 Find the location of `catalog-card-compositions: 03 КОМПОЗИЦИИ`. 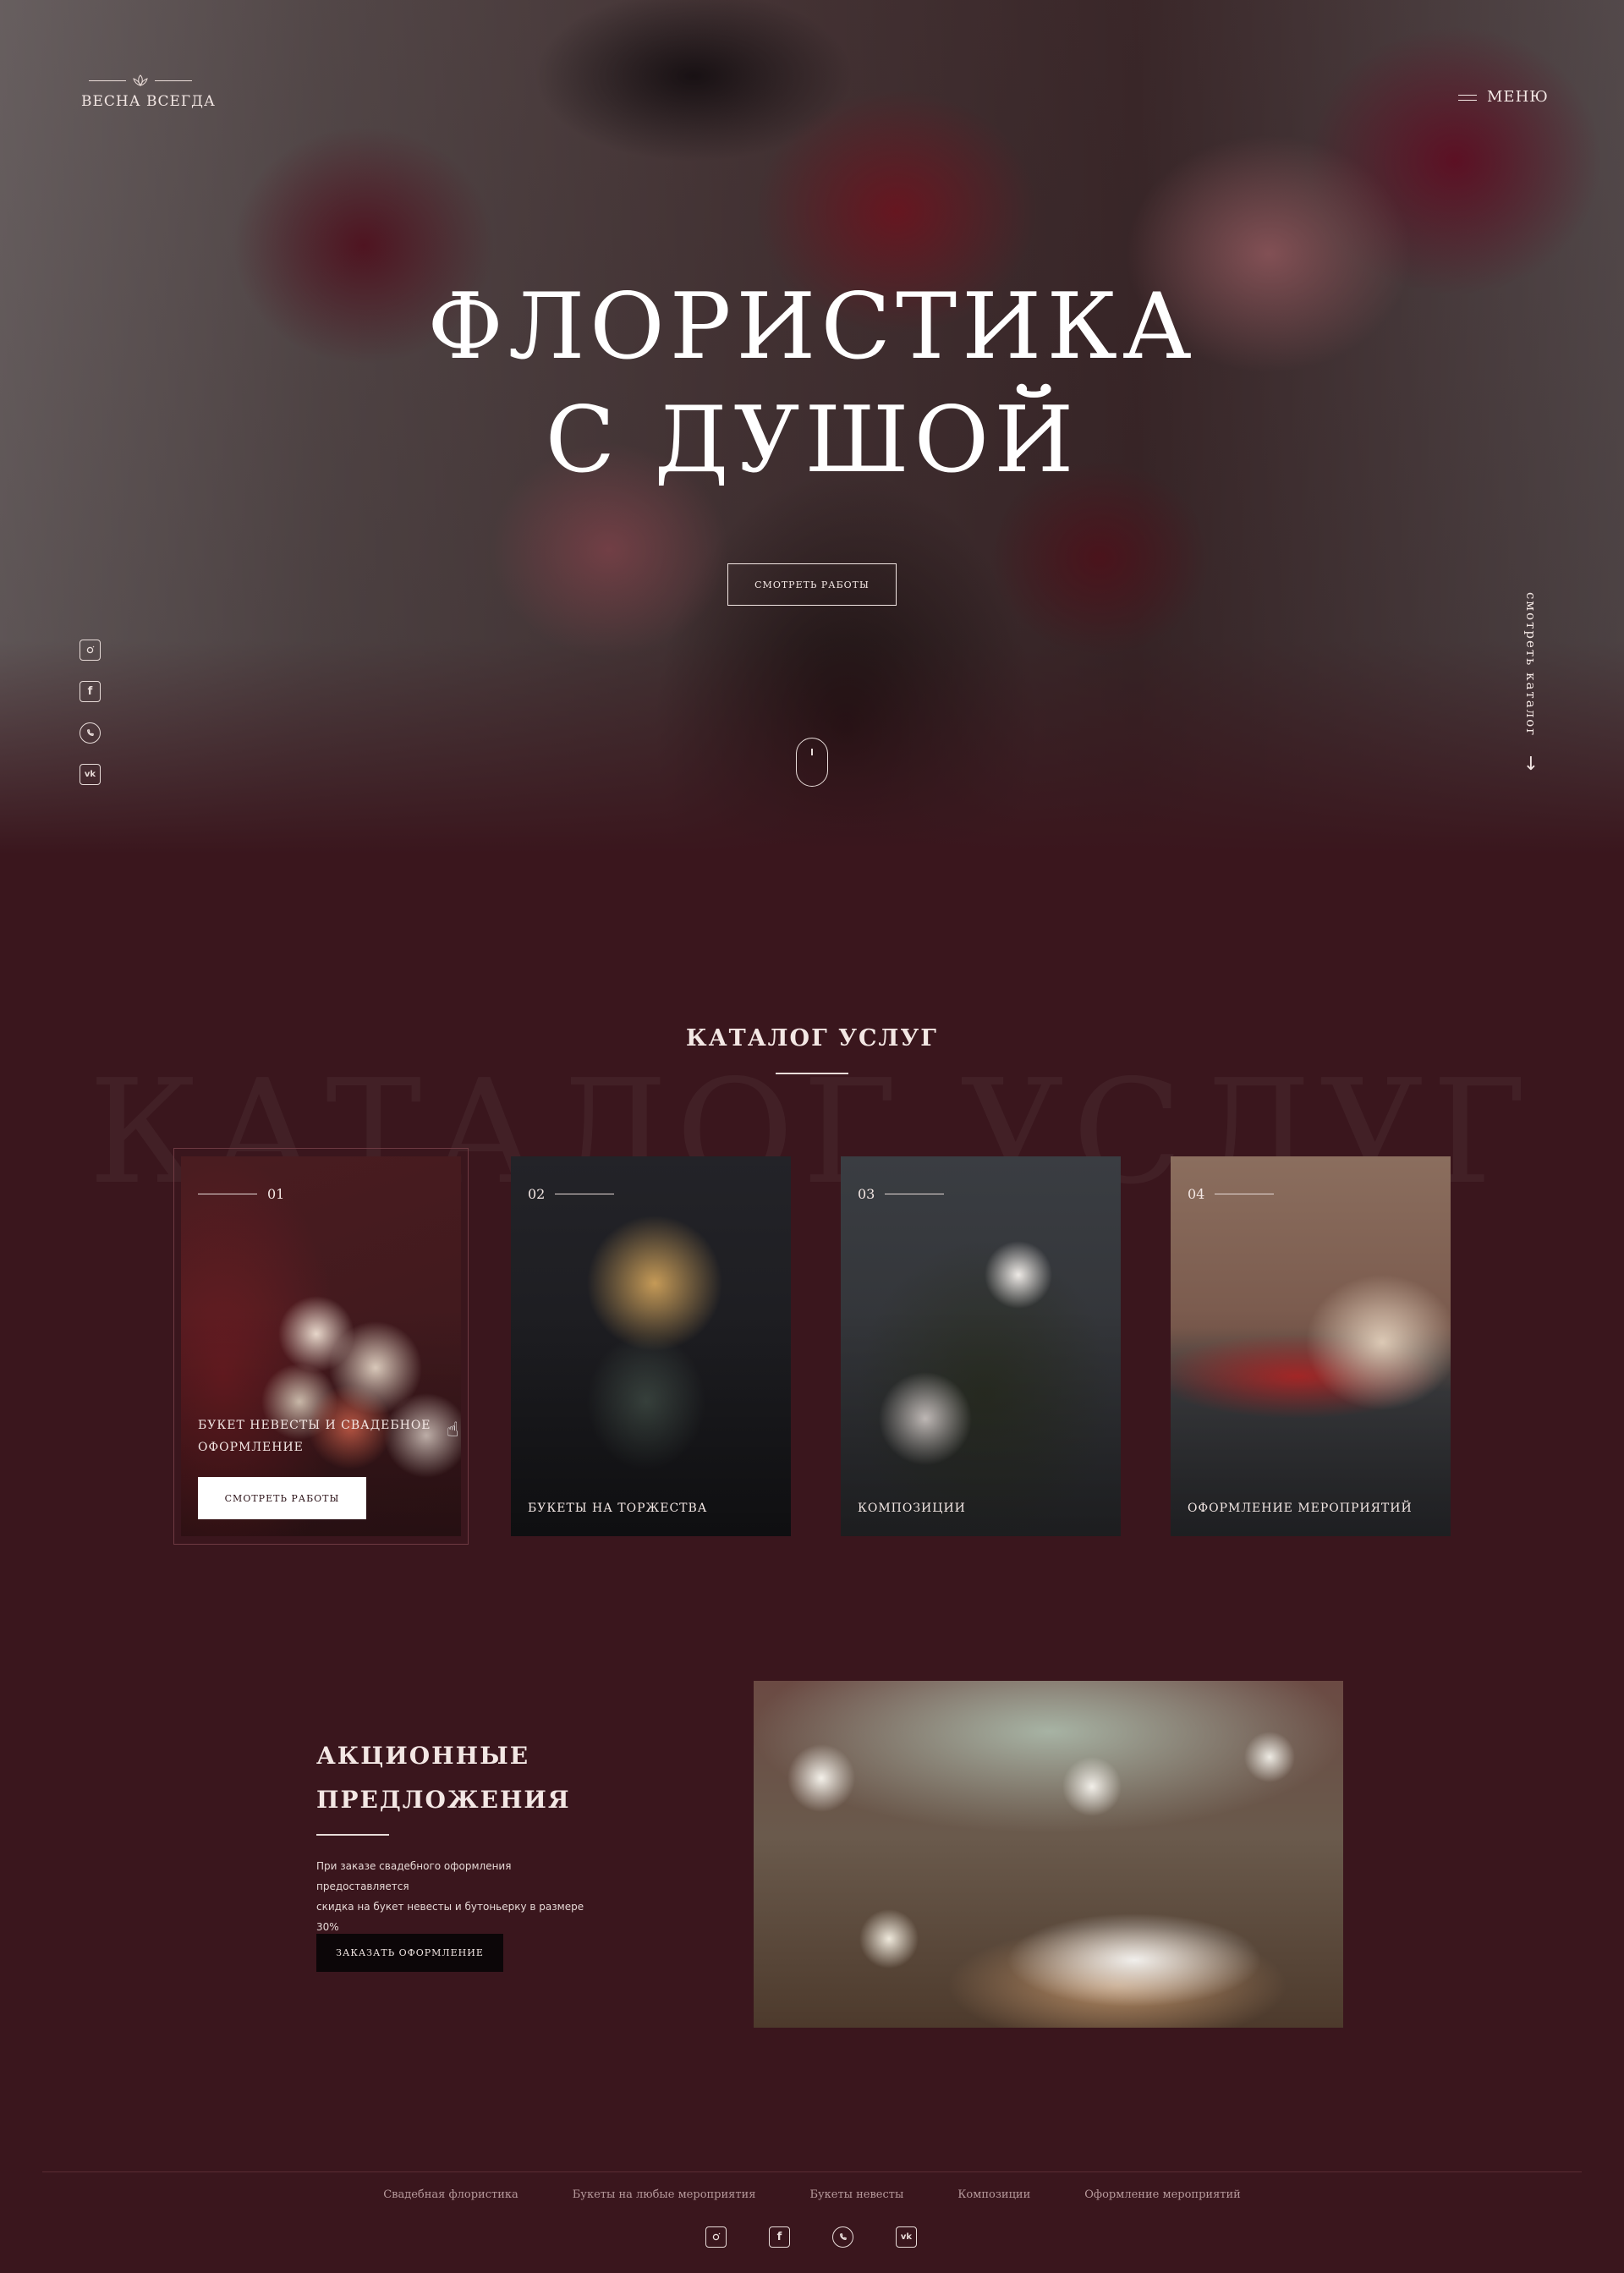

catalog-card-compositions: 03 КОМПОЗИЦИИ is located at coordinates (981, 1346).